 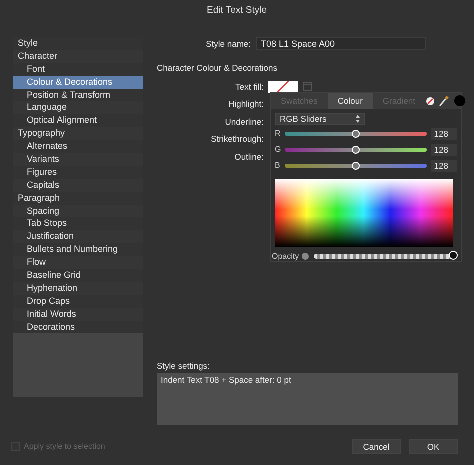 I want to click on sidebar-item: Tab Stops, so click(x=78, y=223).